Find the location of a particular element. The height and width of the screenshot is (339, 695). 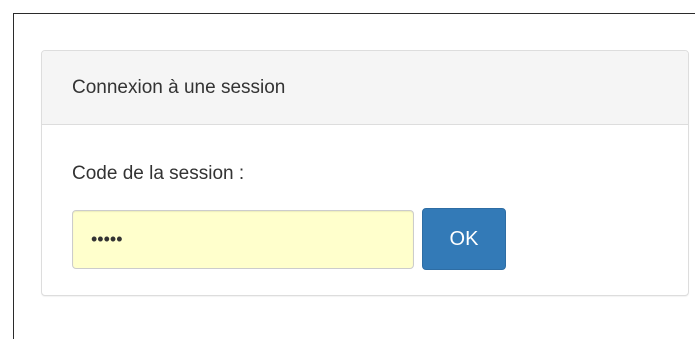

panel-title: Connexion à une session is located at coordinates (179, 87).